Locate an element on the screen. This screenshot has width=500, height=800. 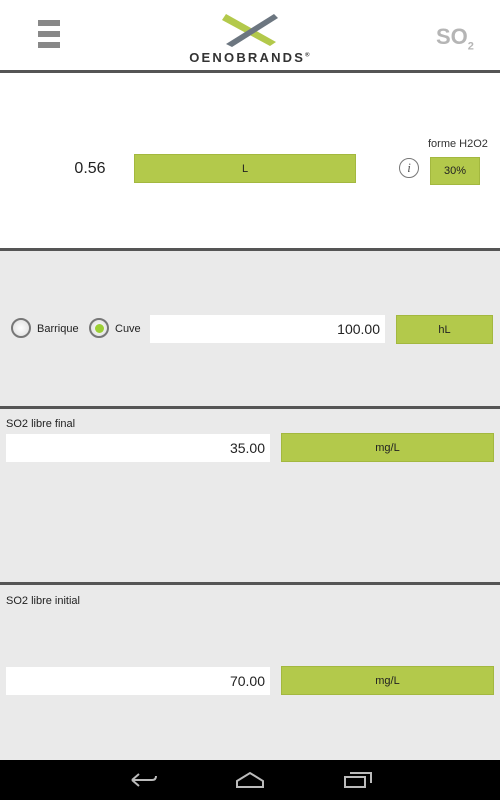
volume-divider is located at coordinates (250, 407).